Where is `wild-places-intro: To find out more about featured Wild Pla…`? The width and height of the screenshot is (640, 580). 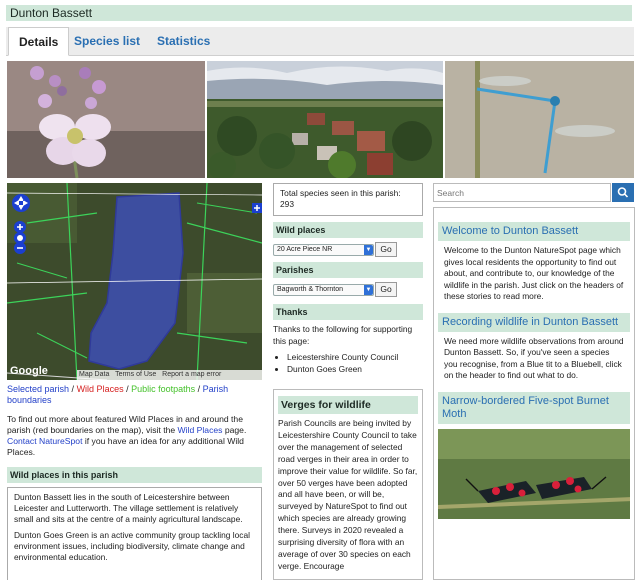 wild-places-intro: To find out more about featured Wild Pla… is located at coordinates (134, 436).